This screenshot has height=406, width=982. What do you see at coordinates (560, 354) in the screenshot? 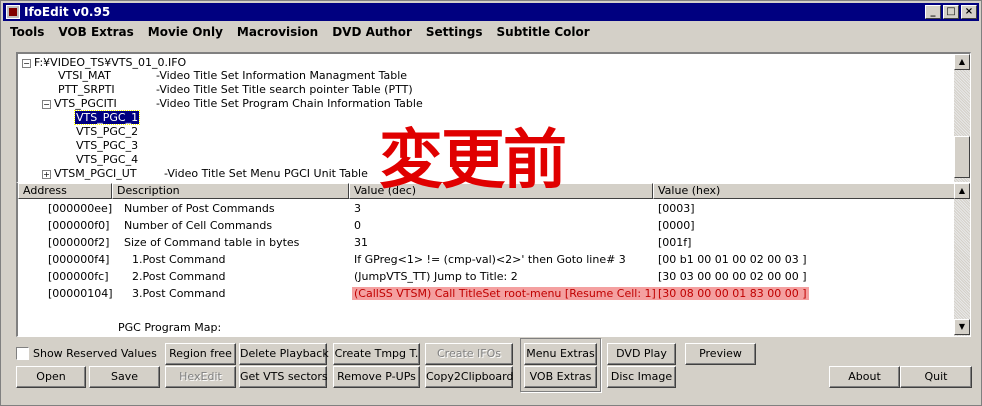
I see `menu-extras-button: Menu Extras` at bounding box center [560, 354].